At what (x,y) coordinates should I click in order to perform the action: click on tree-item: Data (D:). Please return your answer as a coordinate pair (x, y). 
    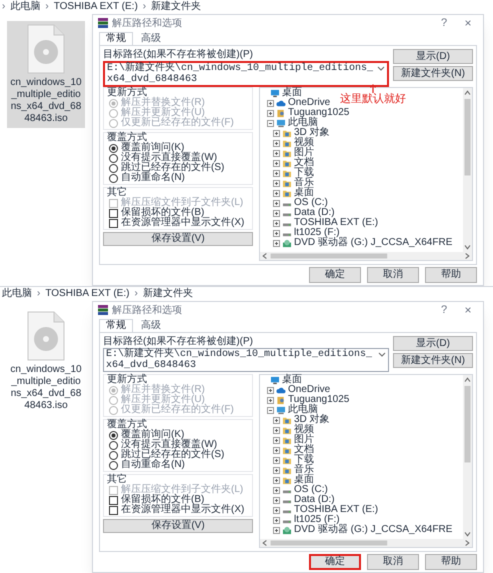
    Looking at the image, I should click on (297, 213).